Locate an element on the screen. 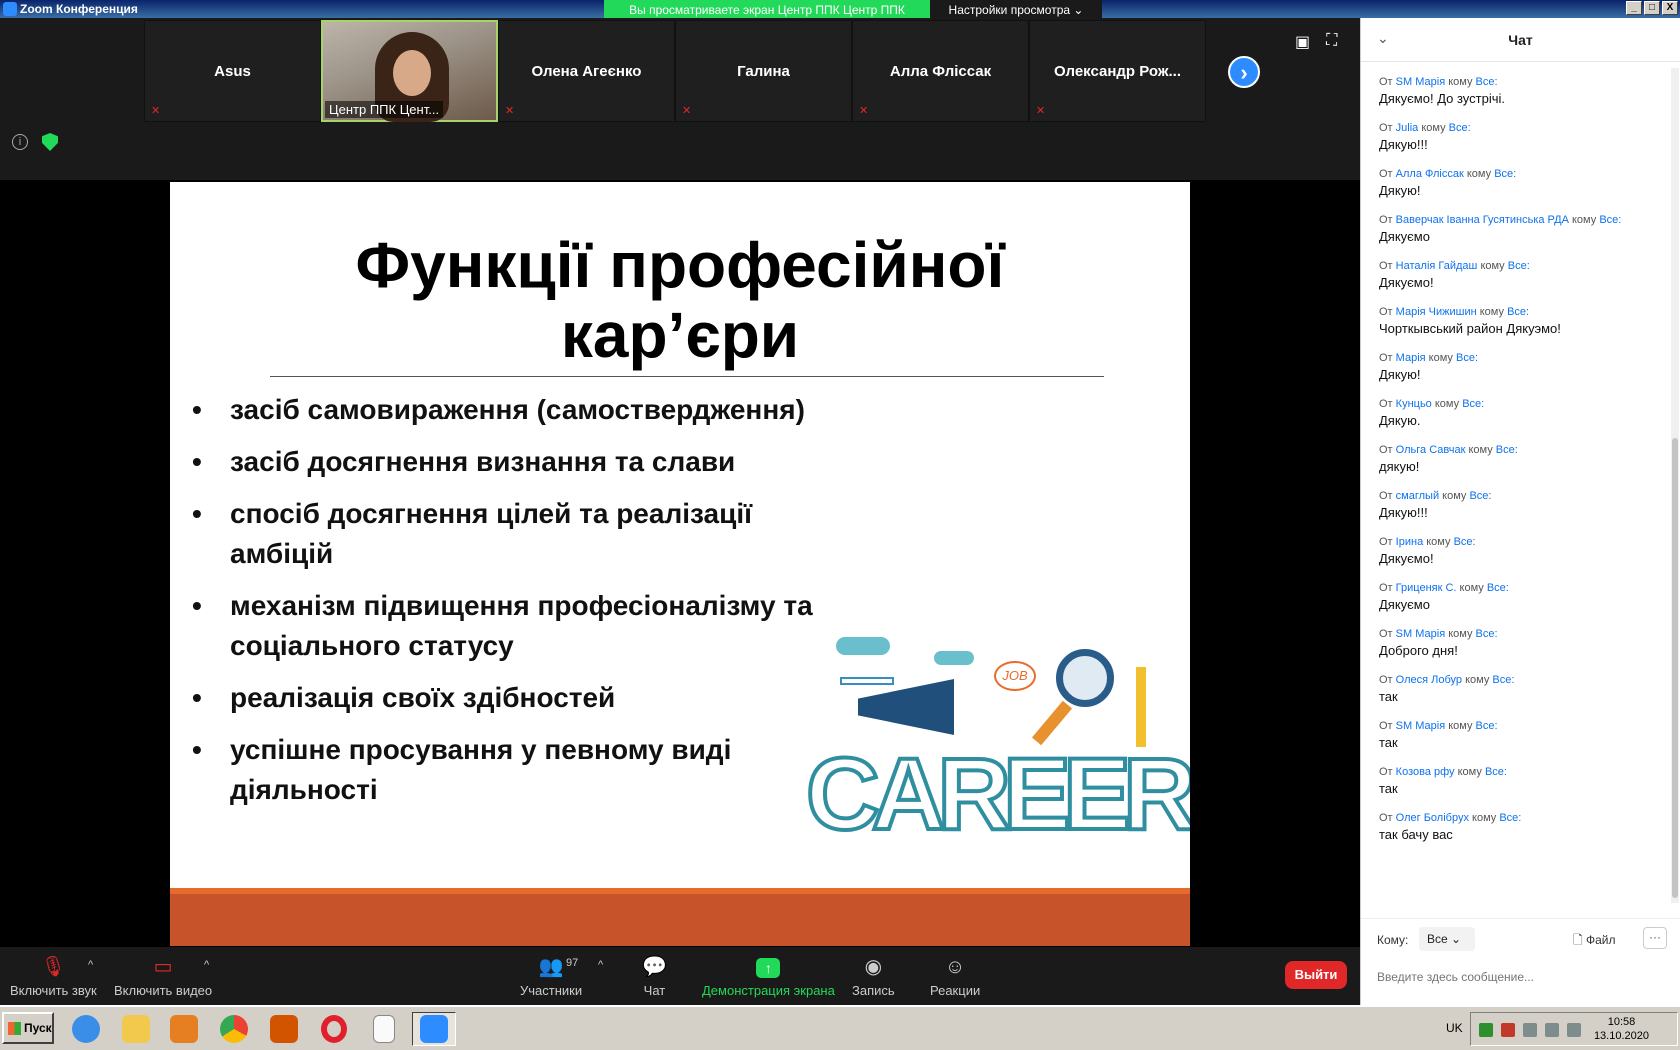  participants-button: 👥 97 Участники ^ is located at coordinates (561, 976).